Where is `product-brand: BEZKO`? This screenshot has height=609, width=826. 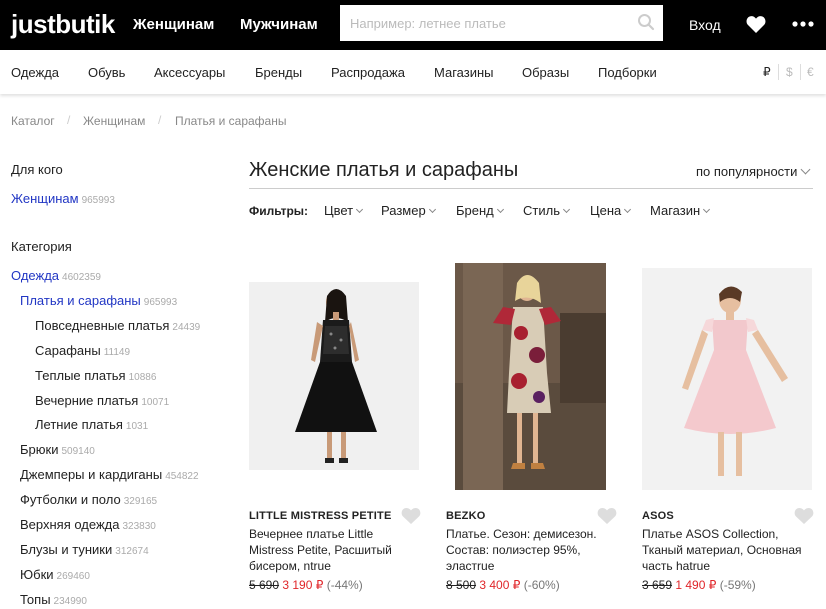 product-brand: BEZKO is located at coordinates (466, 516).